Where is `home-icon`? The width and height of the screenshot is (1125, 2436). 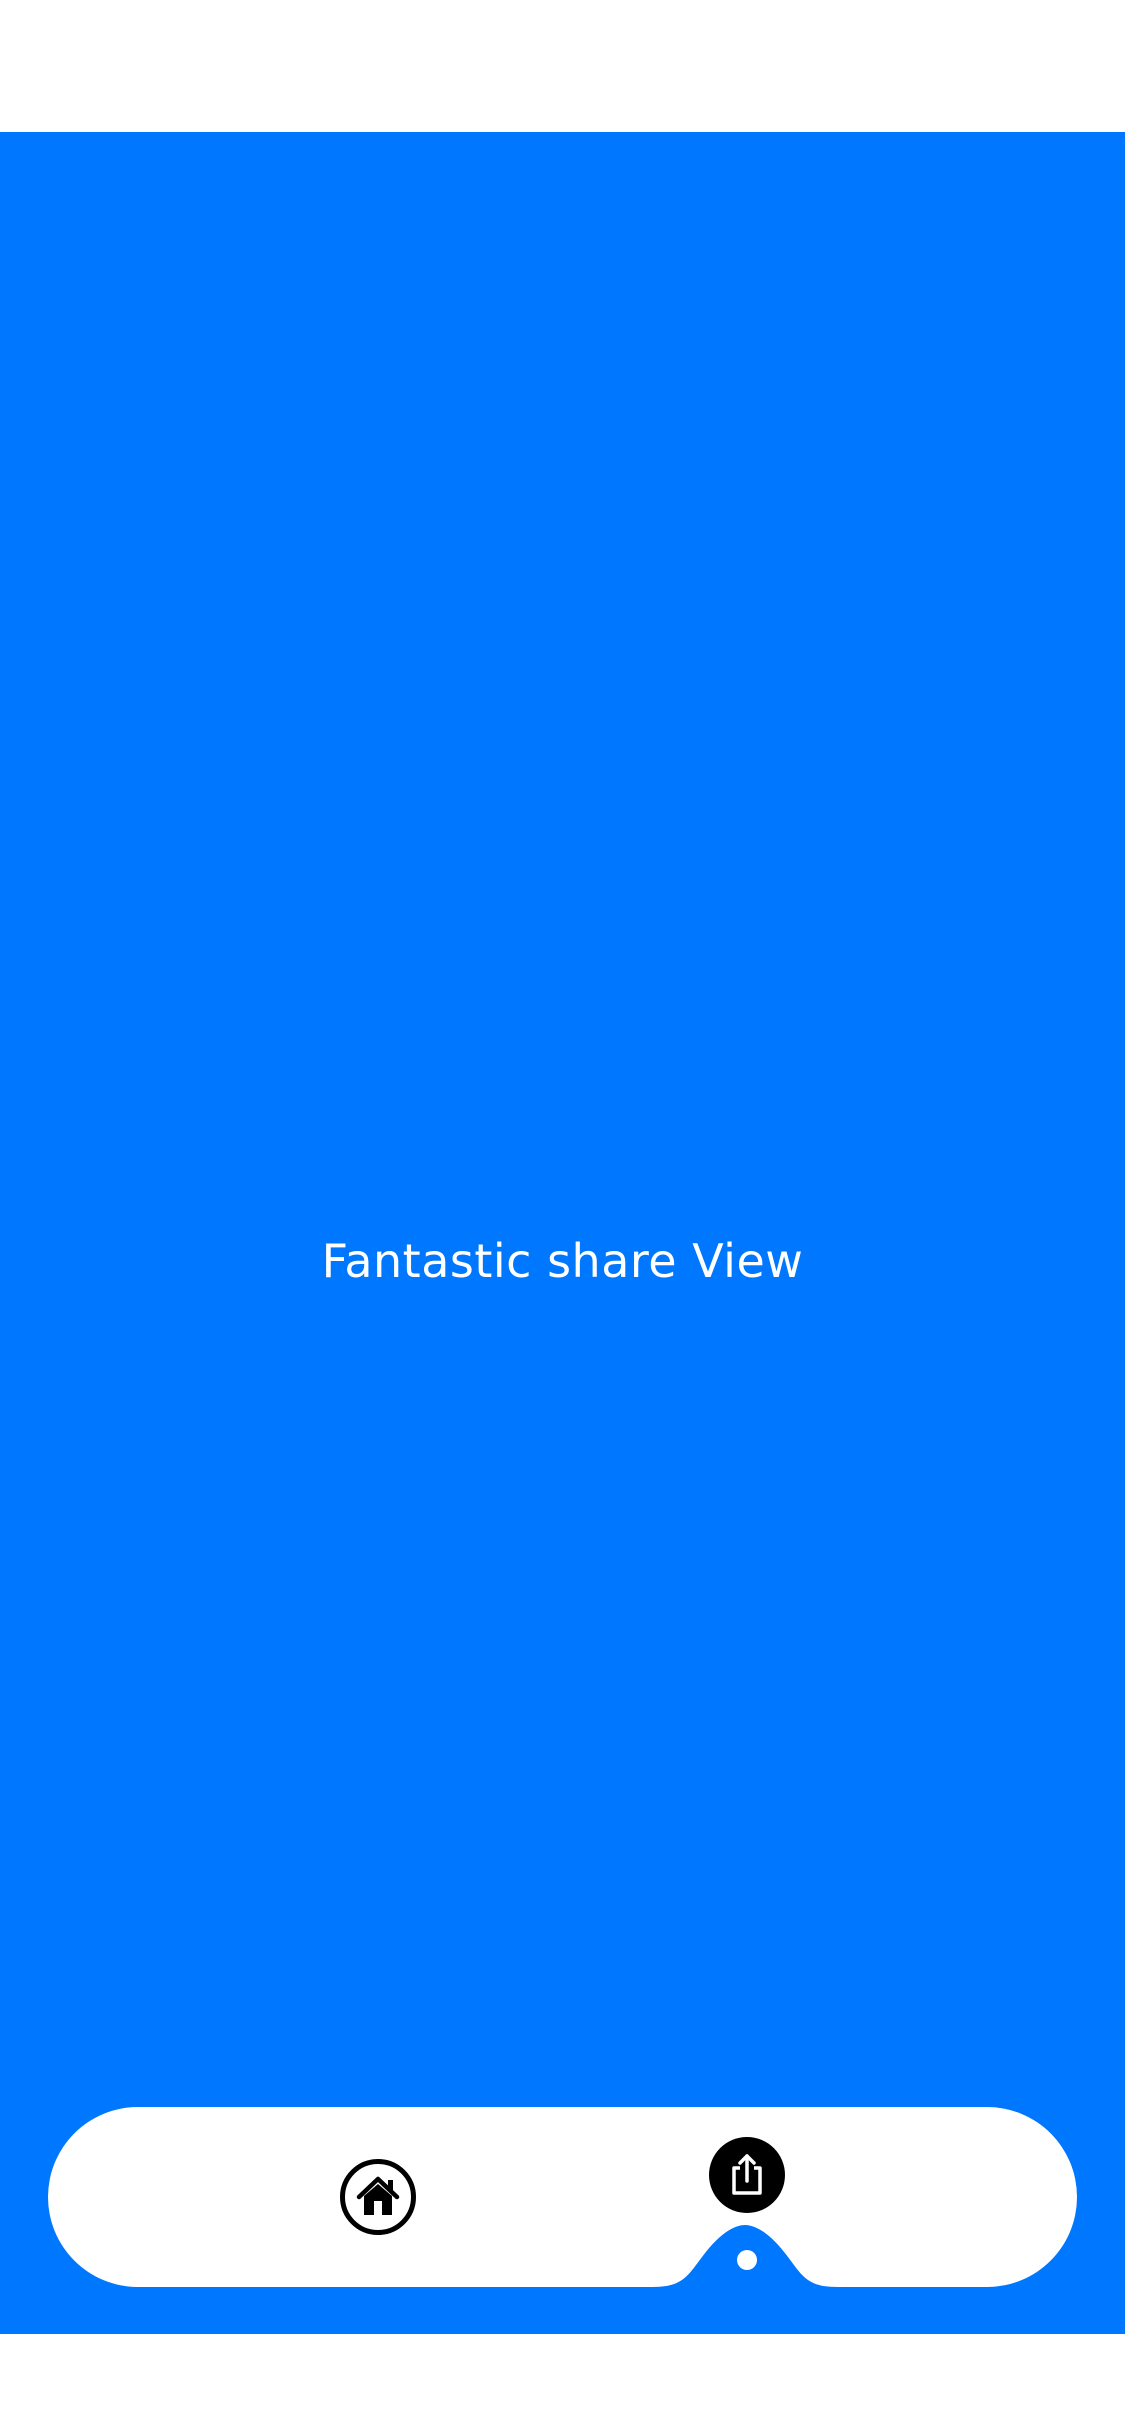 home-icon is located at coordinates (378, 2195).